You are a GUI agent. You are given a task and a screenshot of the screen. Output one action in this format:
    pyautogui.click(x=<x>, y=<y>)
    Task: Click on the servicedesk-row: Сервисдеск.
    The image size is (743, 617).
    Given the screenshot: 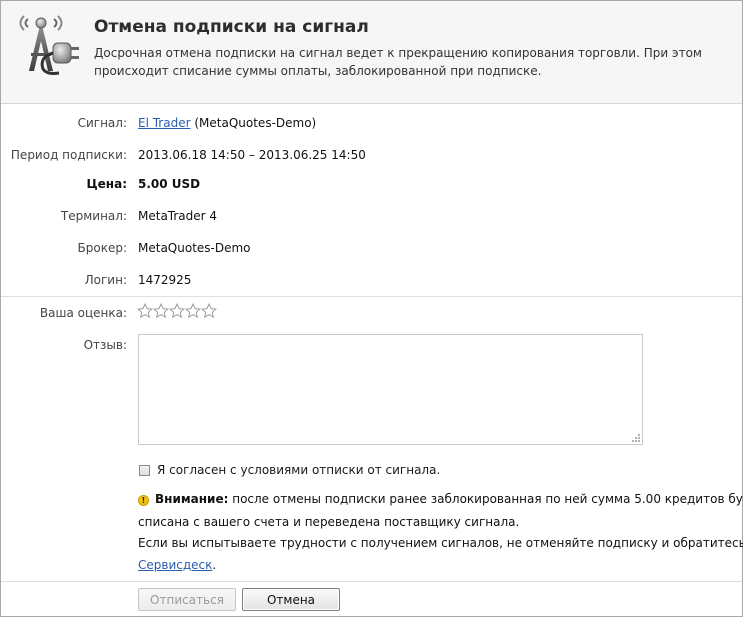 What is the action you would take?
    pyautogui.click(x=177, y=565)
    